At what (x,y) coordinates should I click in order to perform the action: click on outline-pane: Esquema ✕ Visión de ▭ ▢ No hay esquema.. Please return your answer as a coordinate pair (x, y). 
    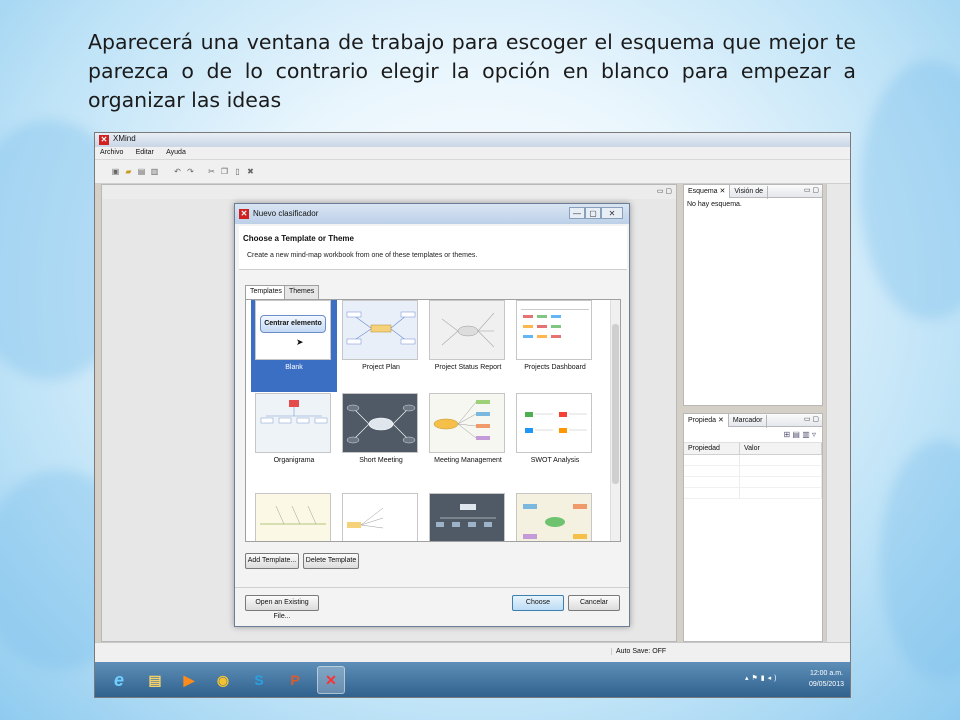
    Looking at the image, I should click on (753, 295).